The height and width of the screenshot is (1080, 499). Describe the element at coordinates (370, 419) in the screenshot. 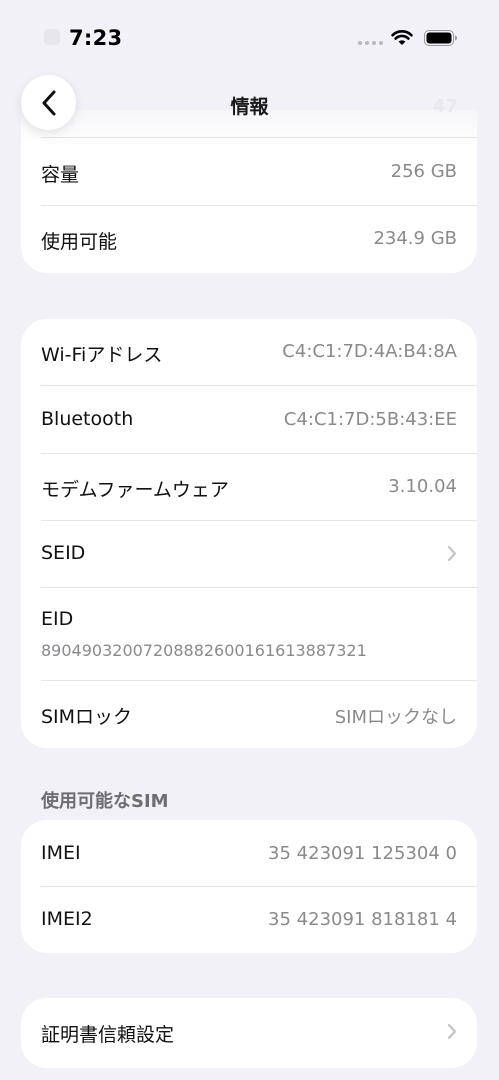

I see `bluetooth-value: C4:C1:7D:5B:43:EE` at that location.